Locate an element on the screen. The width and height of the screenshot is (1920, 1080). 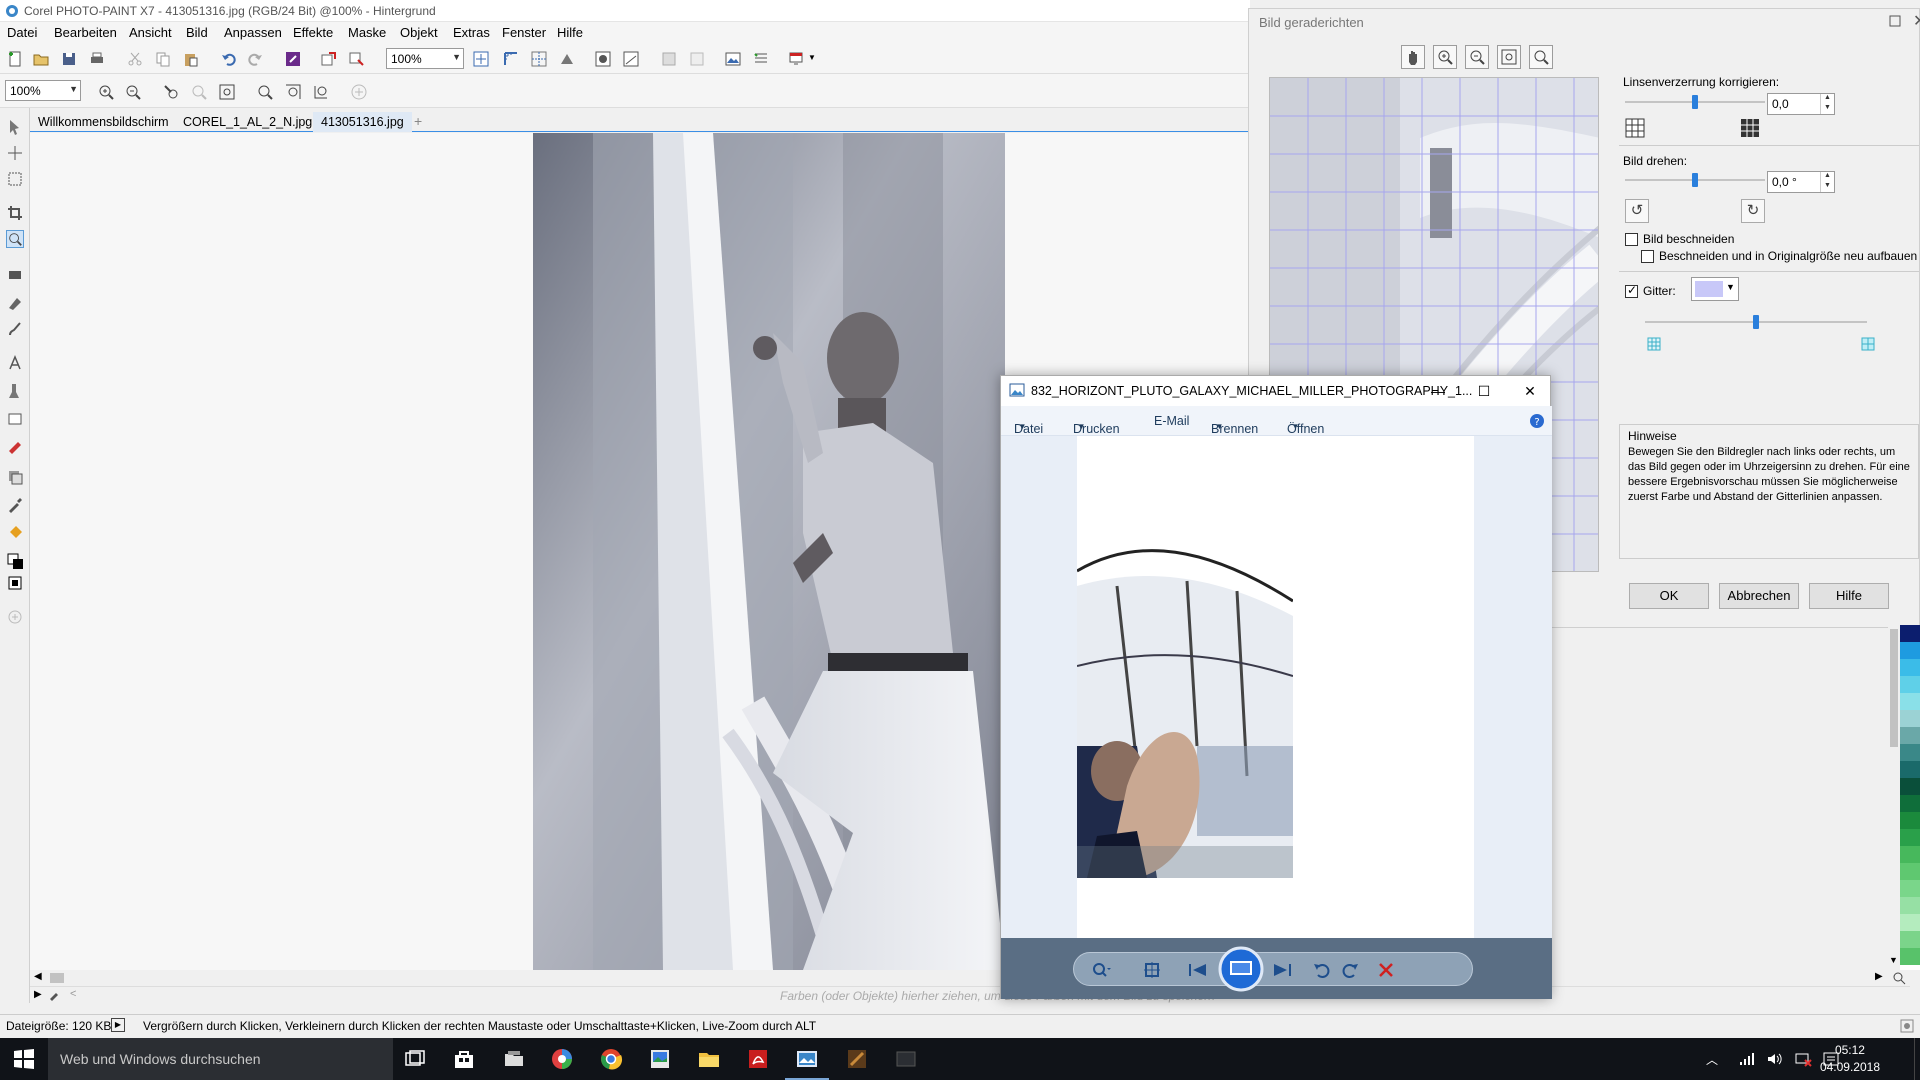
previous-image-icon is located at coordinates (1198, 970).